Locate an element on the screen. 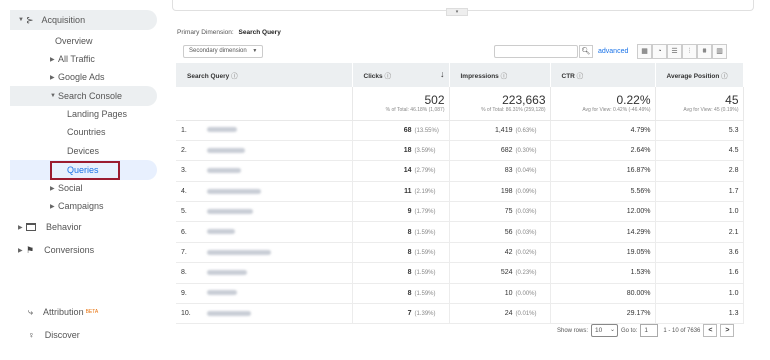 The height and width of the screenshot is (360, 770). ctr-cell: 4.79% is located at coordinates (603, 130).